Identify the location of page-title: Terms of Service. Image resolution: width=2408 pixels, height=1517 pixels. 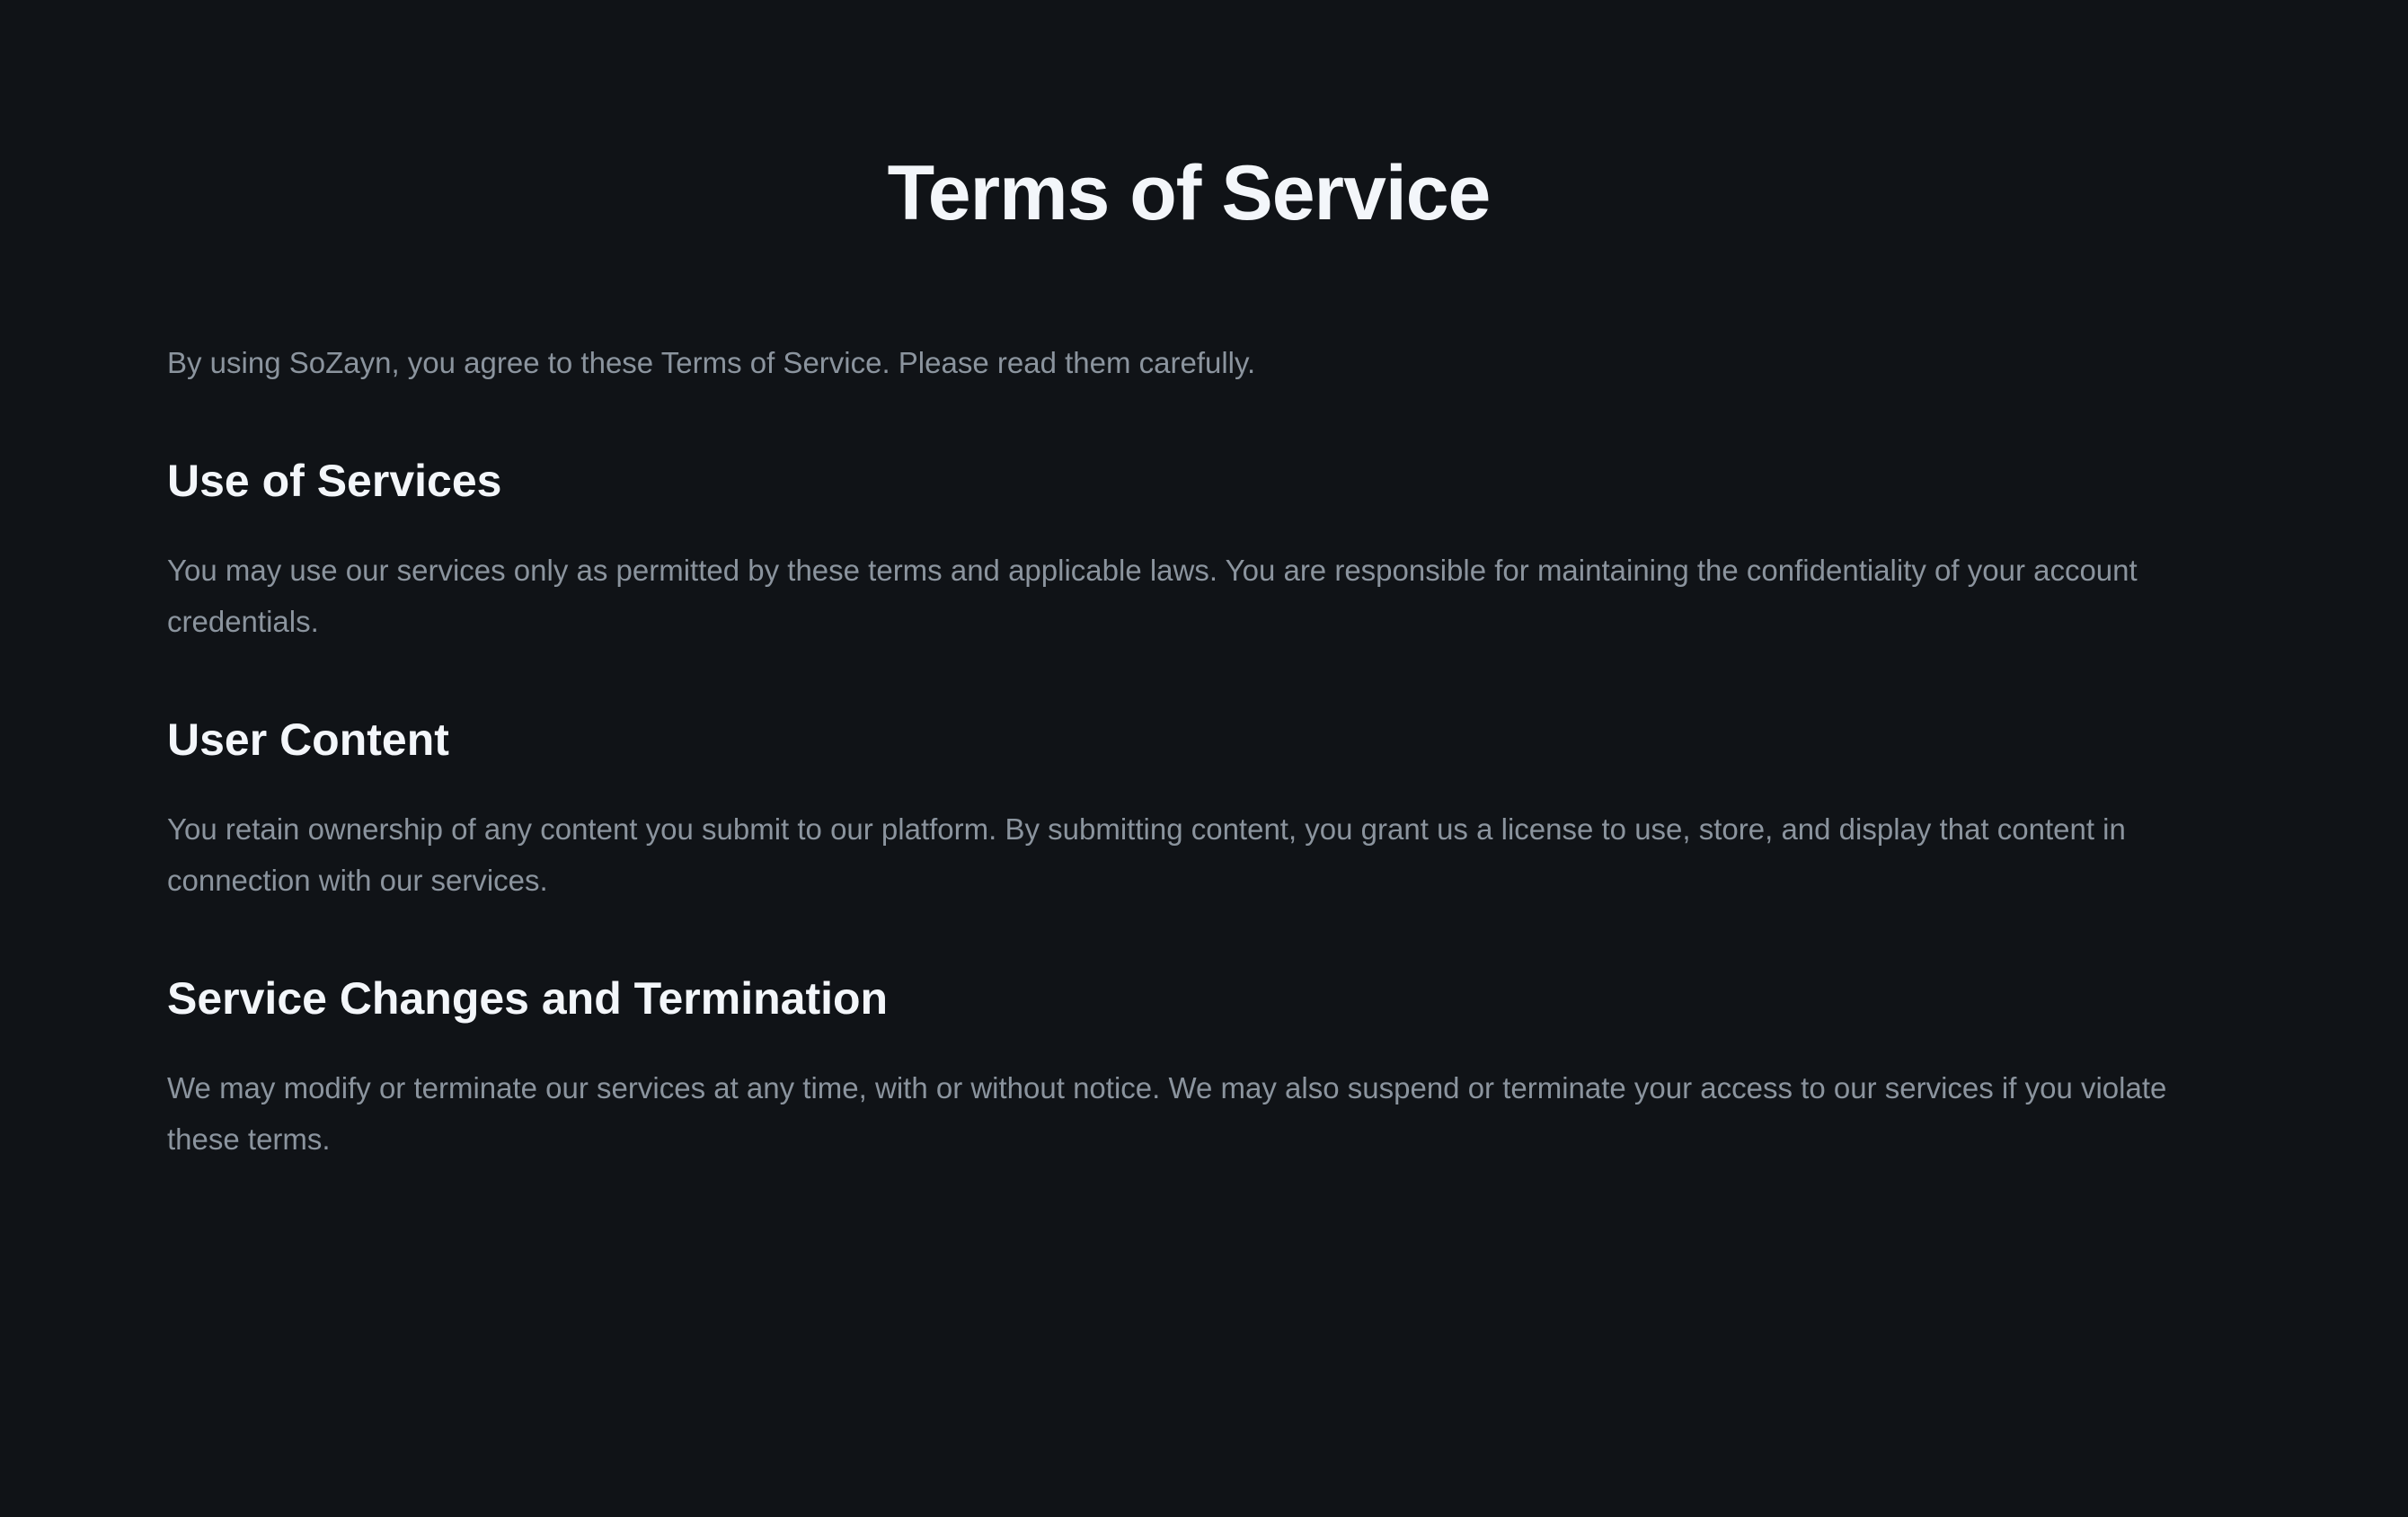
(1189, 193).